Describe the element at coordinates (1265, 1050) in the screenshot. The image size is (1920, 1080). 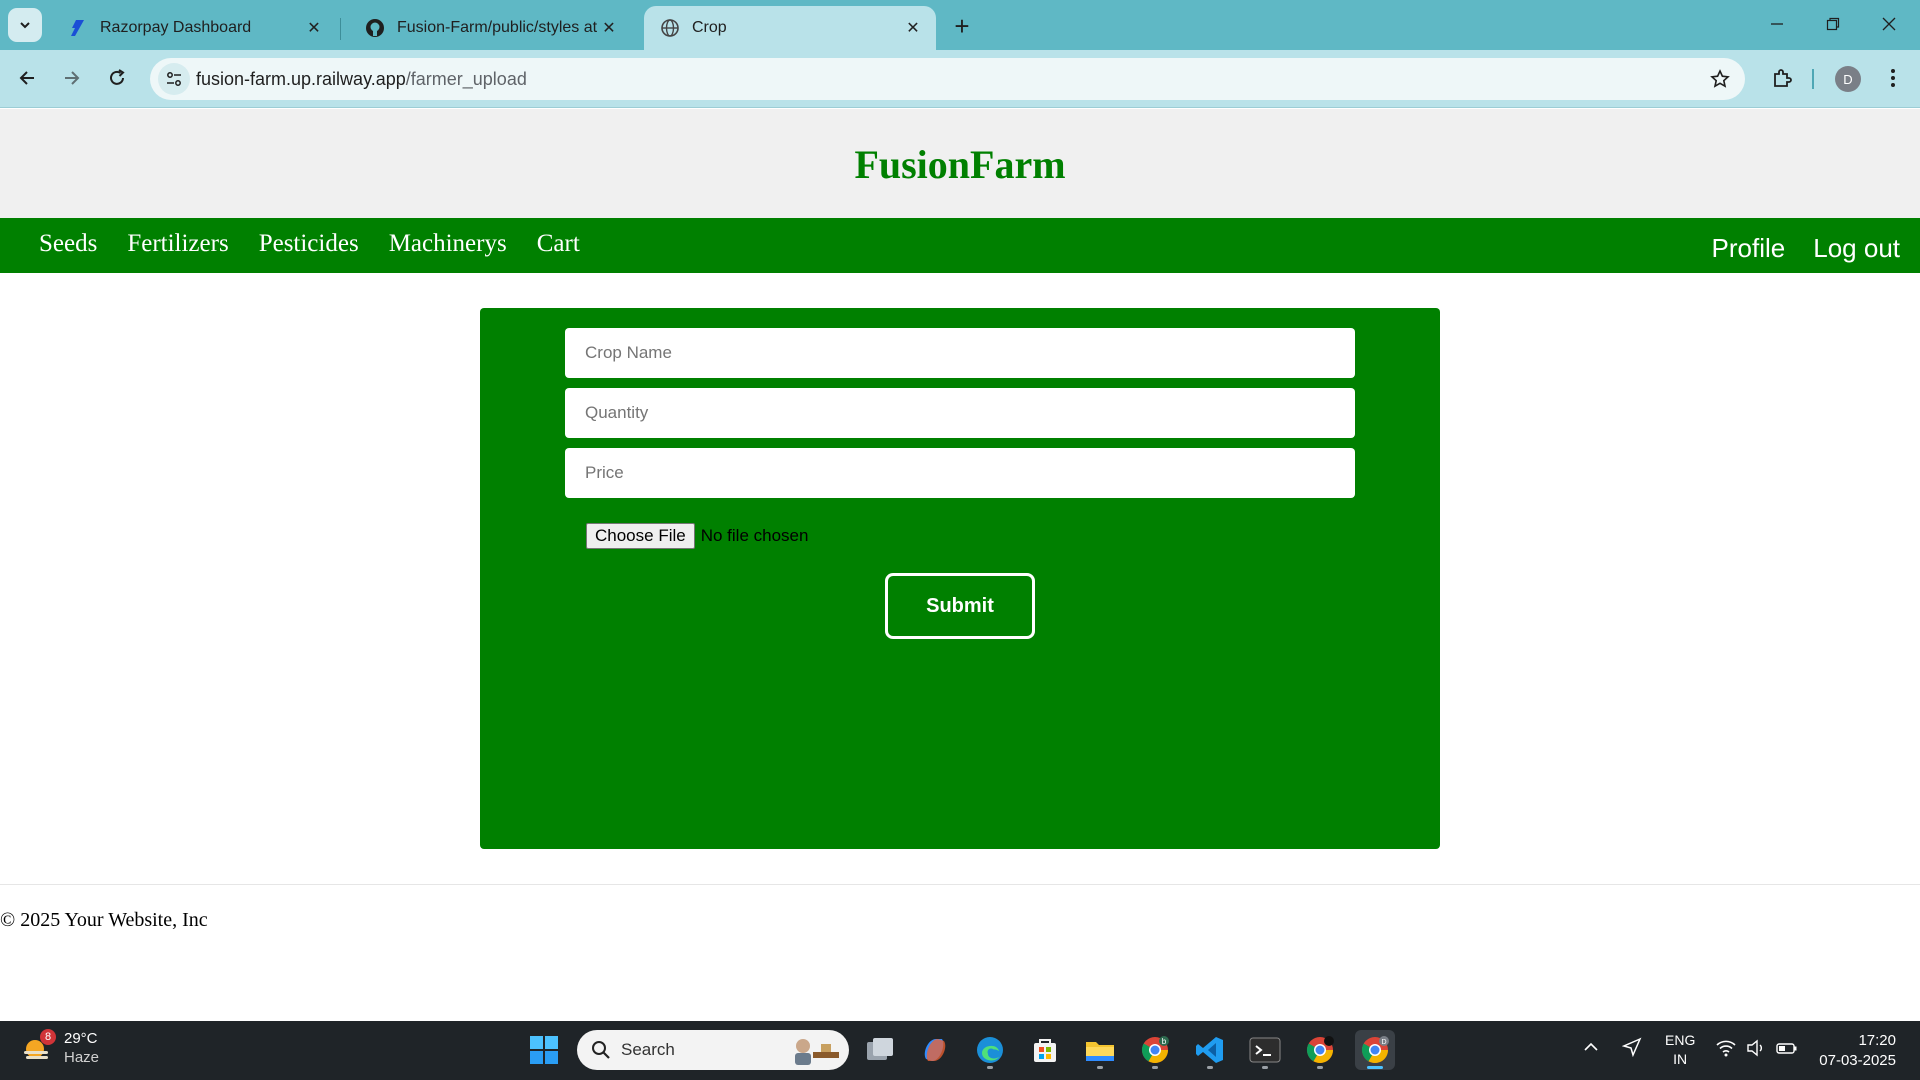
I see `terminal-icon` at that location.